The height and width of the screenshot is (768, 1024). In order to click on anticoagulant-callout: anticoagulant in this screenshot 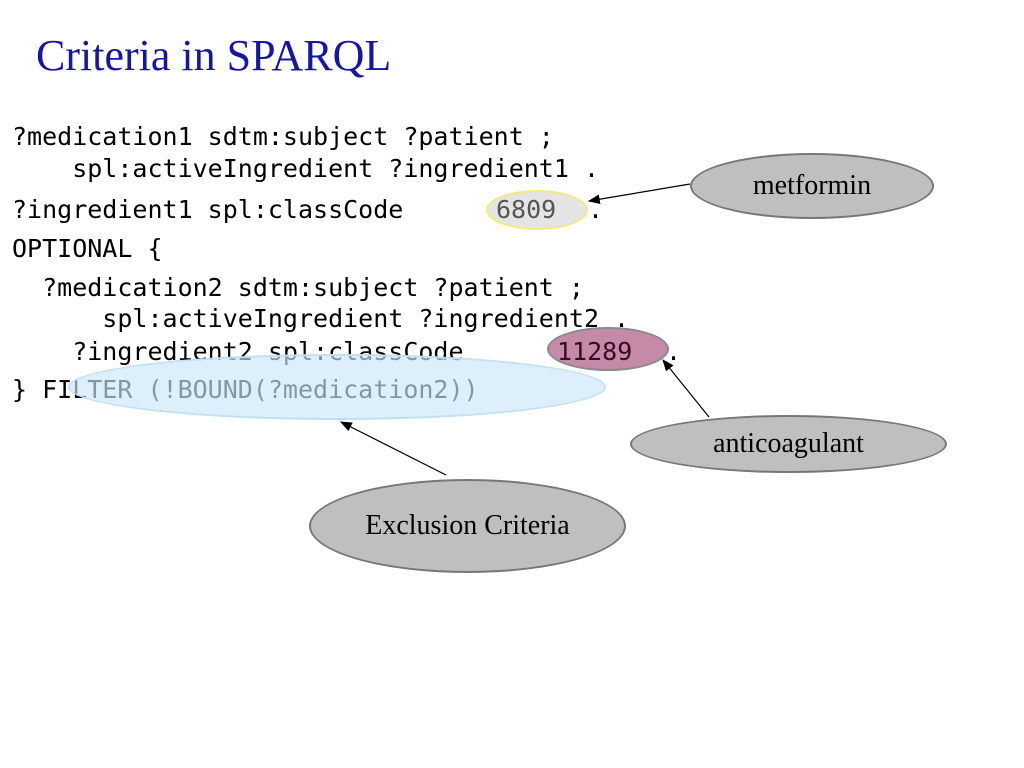, I will do `click(788, 444)`.